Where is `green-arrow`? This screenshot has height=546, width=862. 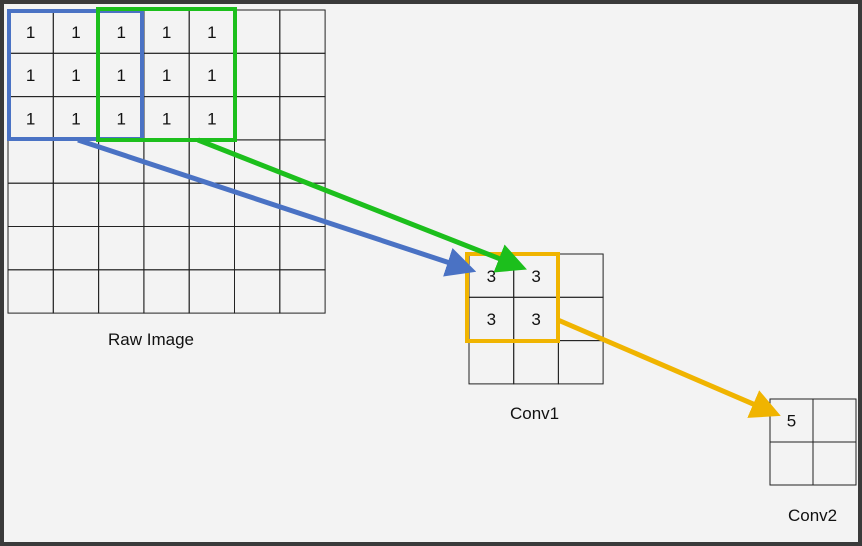
green-arrow is located at coordinates (362, 205).